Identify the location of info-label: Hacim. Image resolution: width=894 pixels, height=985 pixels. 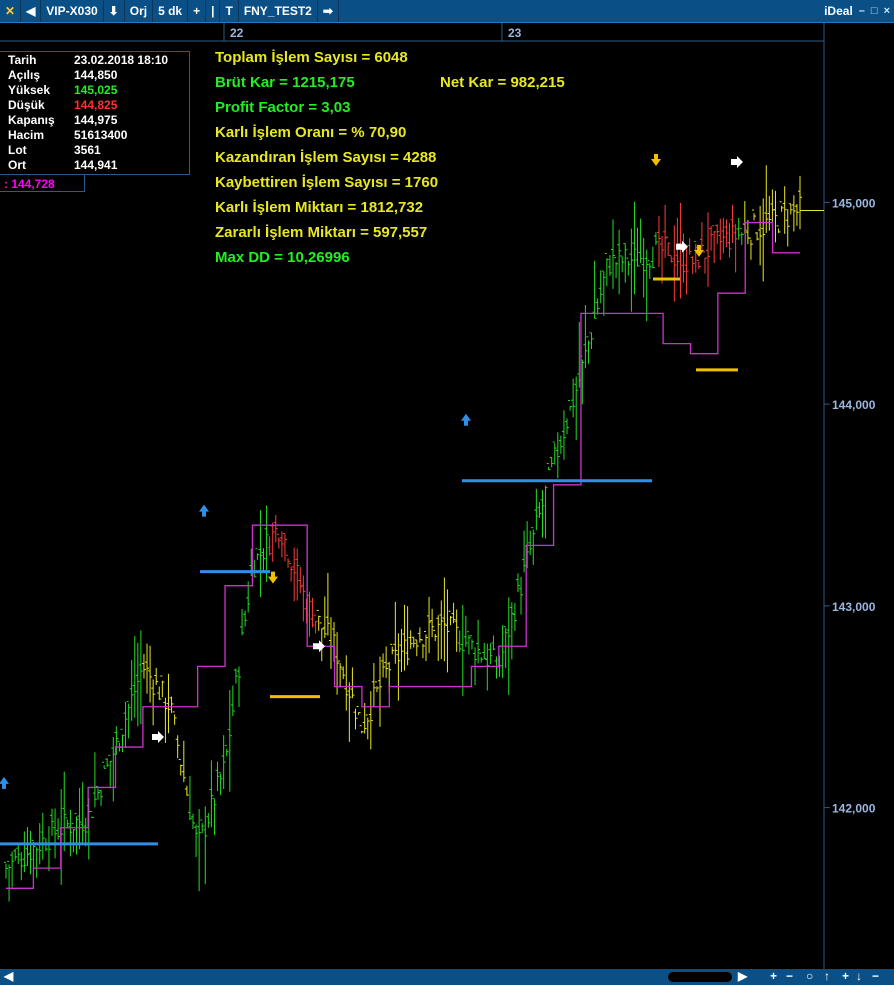
(26, 135).